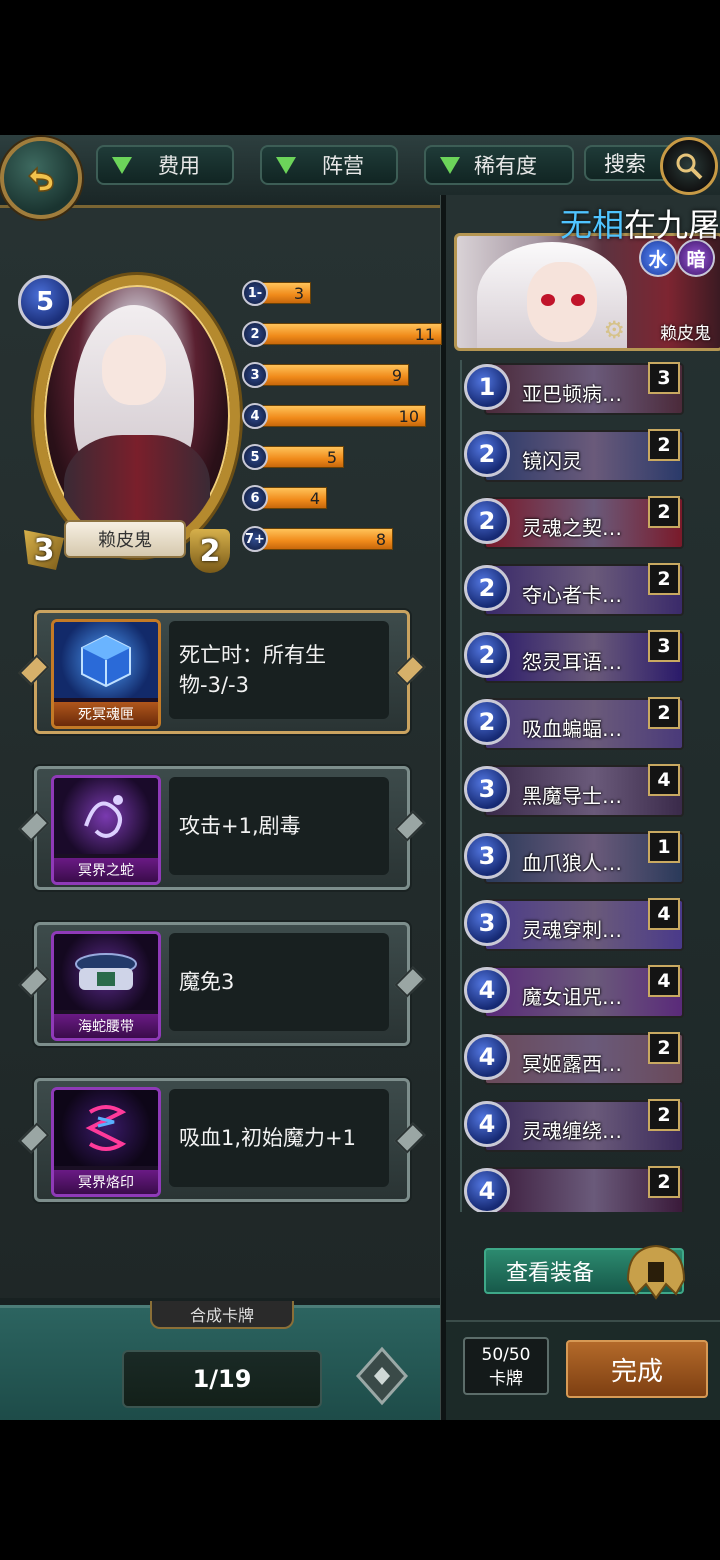 The width and height of the screenshot is (720, 1560). I want to click on deck-card-row: 42, so click(576, 1188).